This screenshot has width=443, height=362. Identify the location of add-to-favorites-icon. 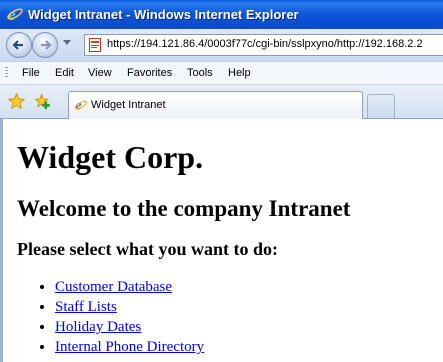
(42, 101).